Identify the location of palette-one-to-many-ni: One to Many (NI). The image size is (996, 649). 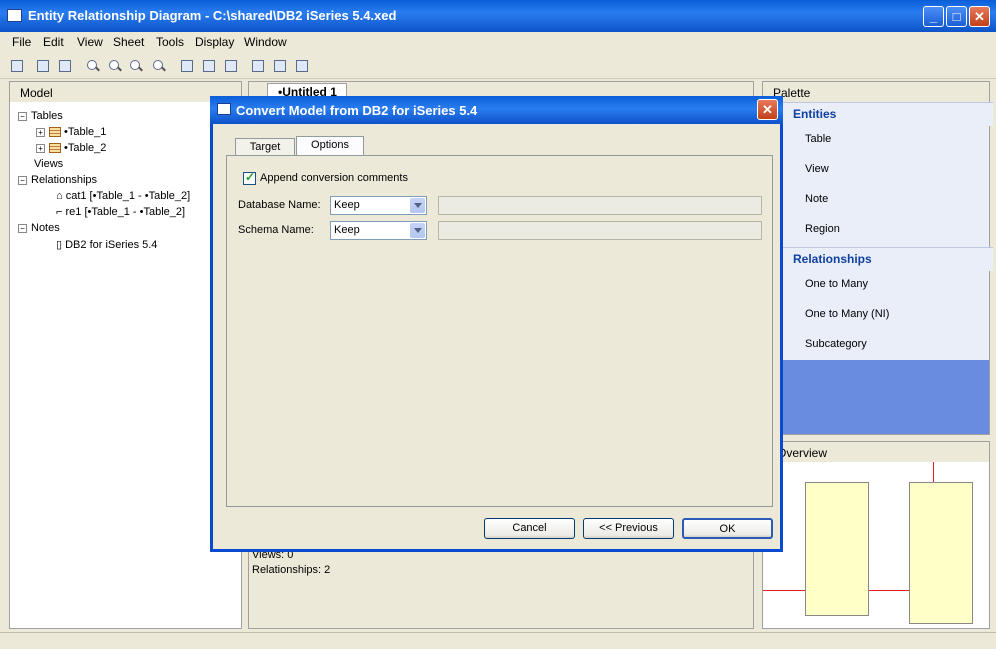
(847, 314).